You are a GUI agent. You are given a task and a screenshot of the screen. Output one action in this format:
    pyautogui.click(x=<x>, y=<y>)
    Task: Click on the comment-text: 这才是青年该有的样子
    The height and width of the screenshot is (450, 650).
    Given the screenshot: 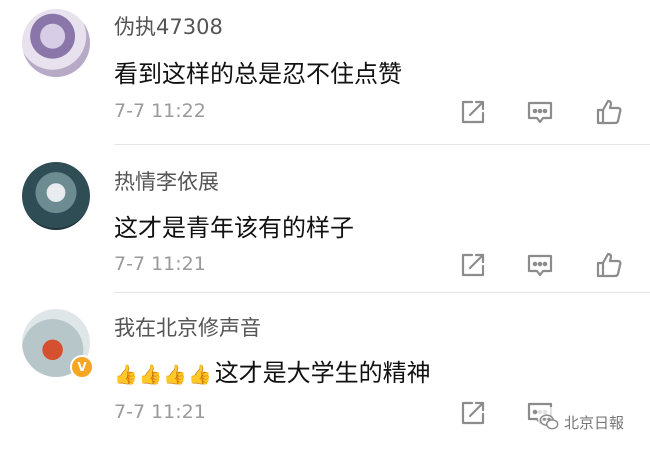 What is the action you would take?
    pyautogui.click(x=234, y=228)
    